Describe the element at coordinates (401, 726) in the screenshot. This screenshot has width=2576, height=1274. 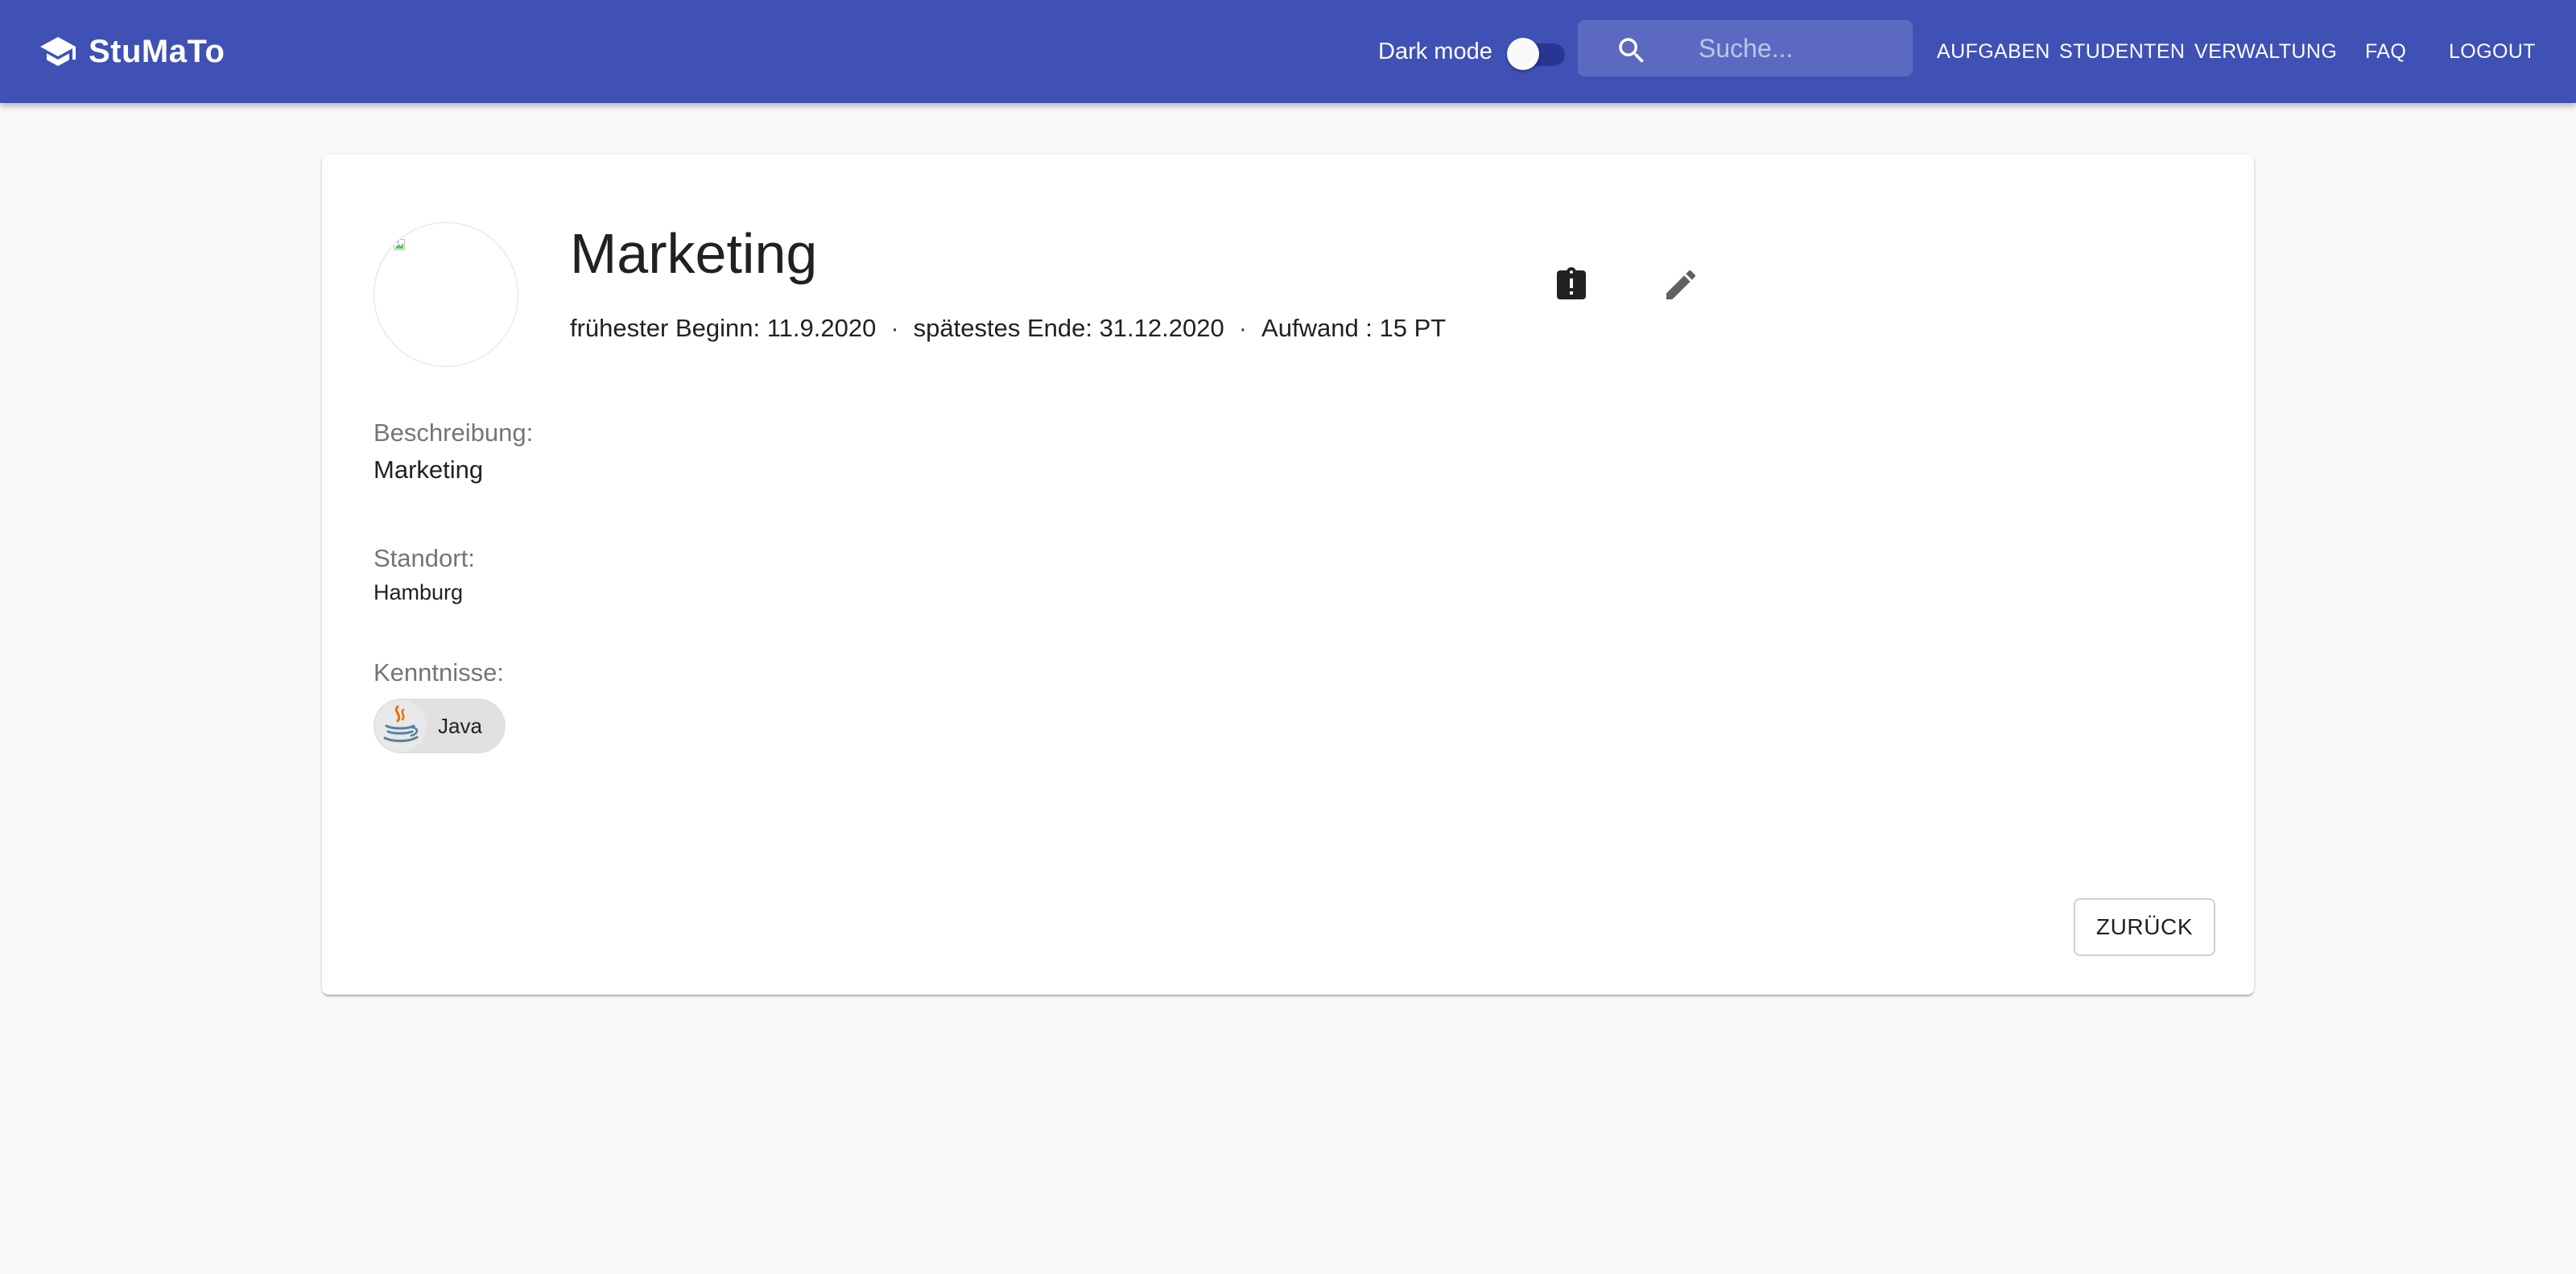
I see `java-logo-icon` at that location.